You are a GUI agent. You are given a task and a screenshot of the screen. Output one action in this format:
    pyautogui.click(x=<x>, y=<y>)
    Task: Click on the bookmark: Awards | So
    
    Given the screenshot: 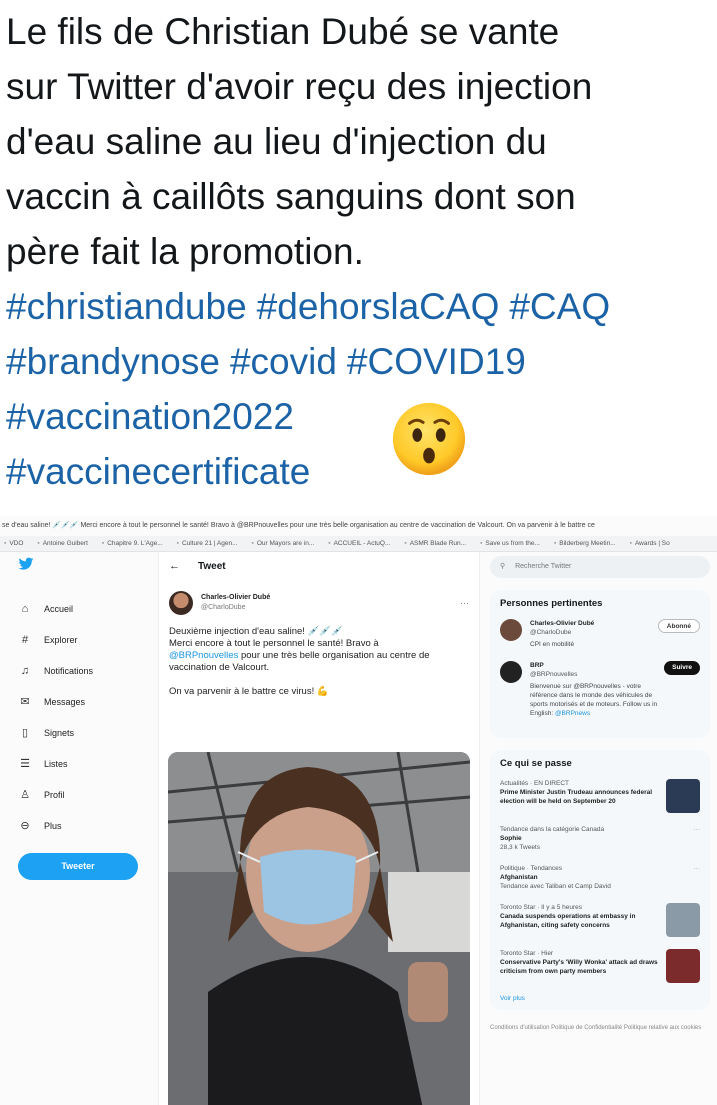 What is the action you would take?
    pyautogui.click(x=650, y=543)
    